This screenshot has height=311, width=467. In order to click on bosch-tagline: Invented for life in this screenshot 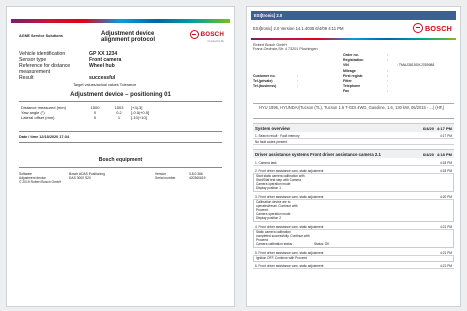, I will do `click(215, 41)`.